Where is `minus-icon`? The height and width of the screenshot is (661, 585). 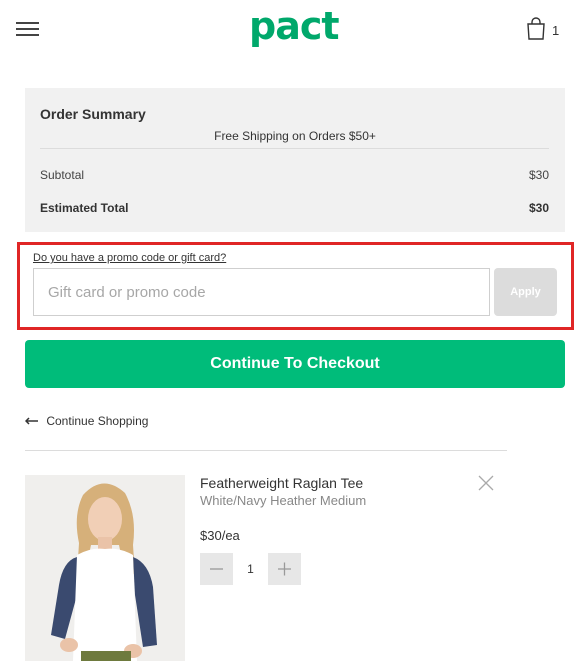
minus-icon is located at coordinates (216, 569).